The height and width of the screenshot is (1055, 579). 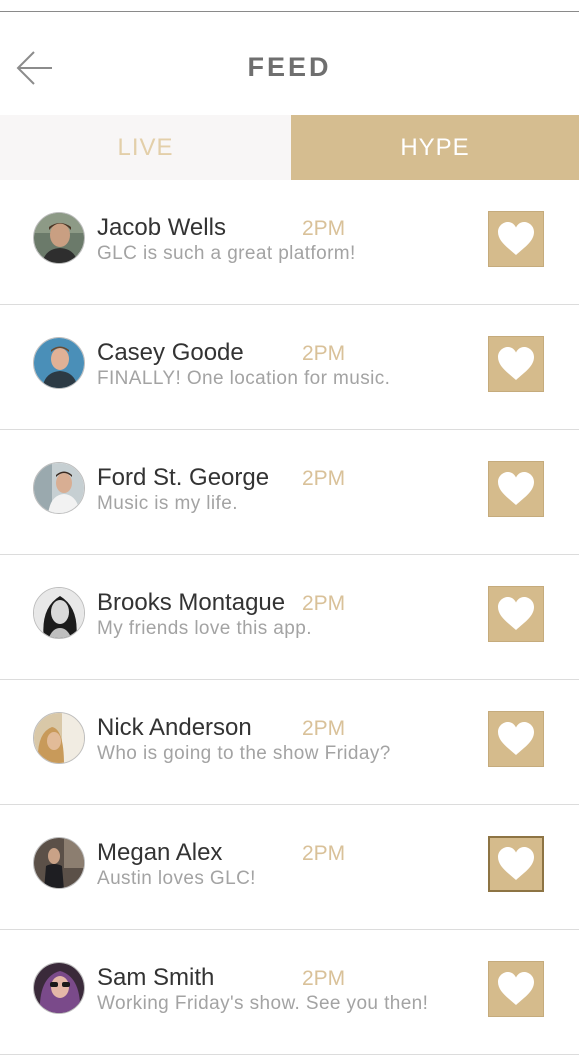 What do you see at coordinates (170, 352) in the screenshot?
I see `user-name: Casey Goode` at bounding box center [170, 352].